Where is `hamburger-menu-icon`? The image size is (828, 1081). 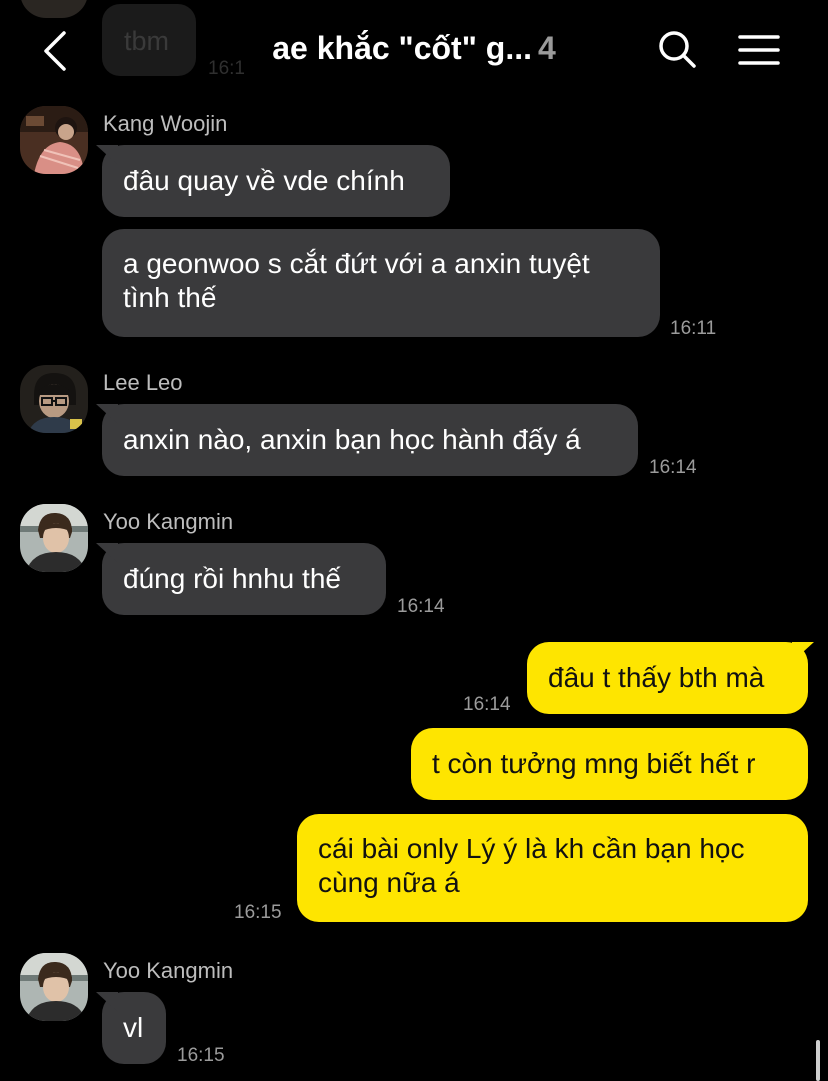
hamburger-menu-icon is located at coordinates (759, 52).